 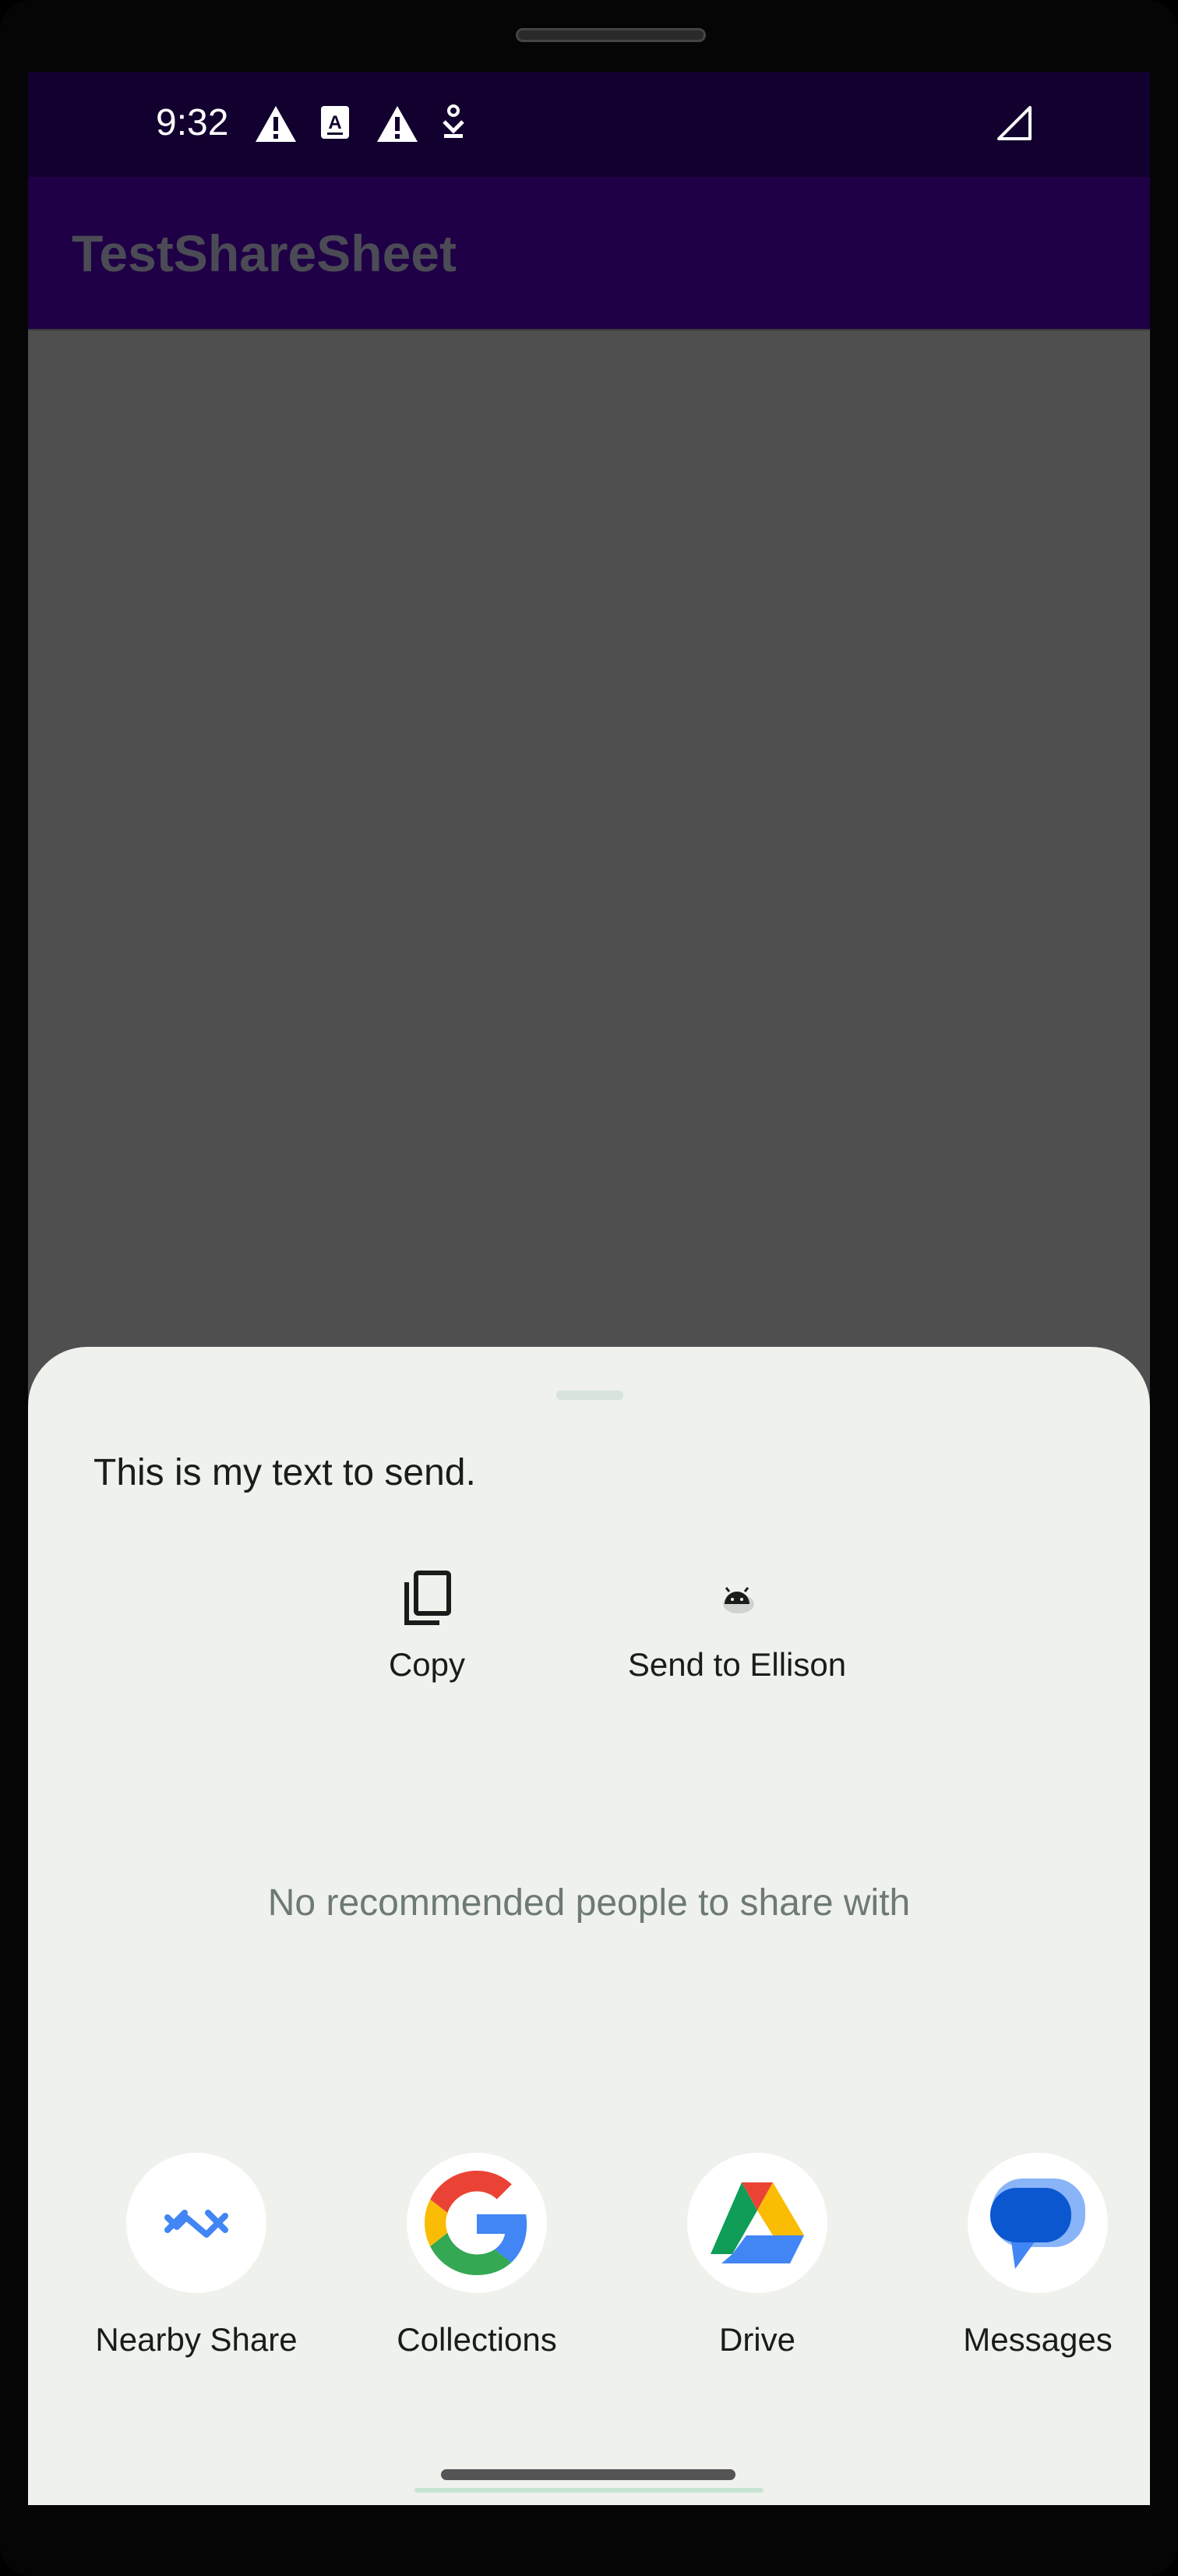 What do you see at coordinates (1014, 123) in the screenshot?
I see `signal-icon` at bounding box center [1014, 123].